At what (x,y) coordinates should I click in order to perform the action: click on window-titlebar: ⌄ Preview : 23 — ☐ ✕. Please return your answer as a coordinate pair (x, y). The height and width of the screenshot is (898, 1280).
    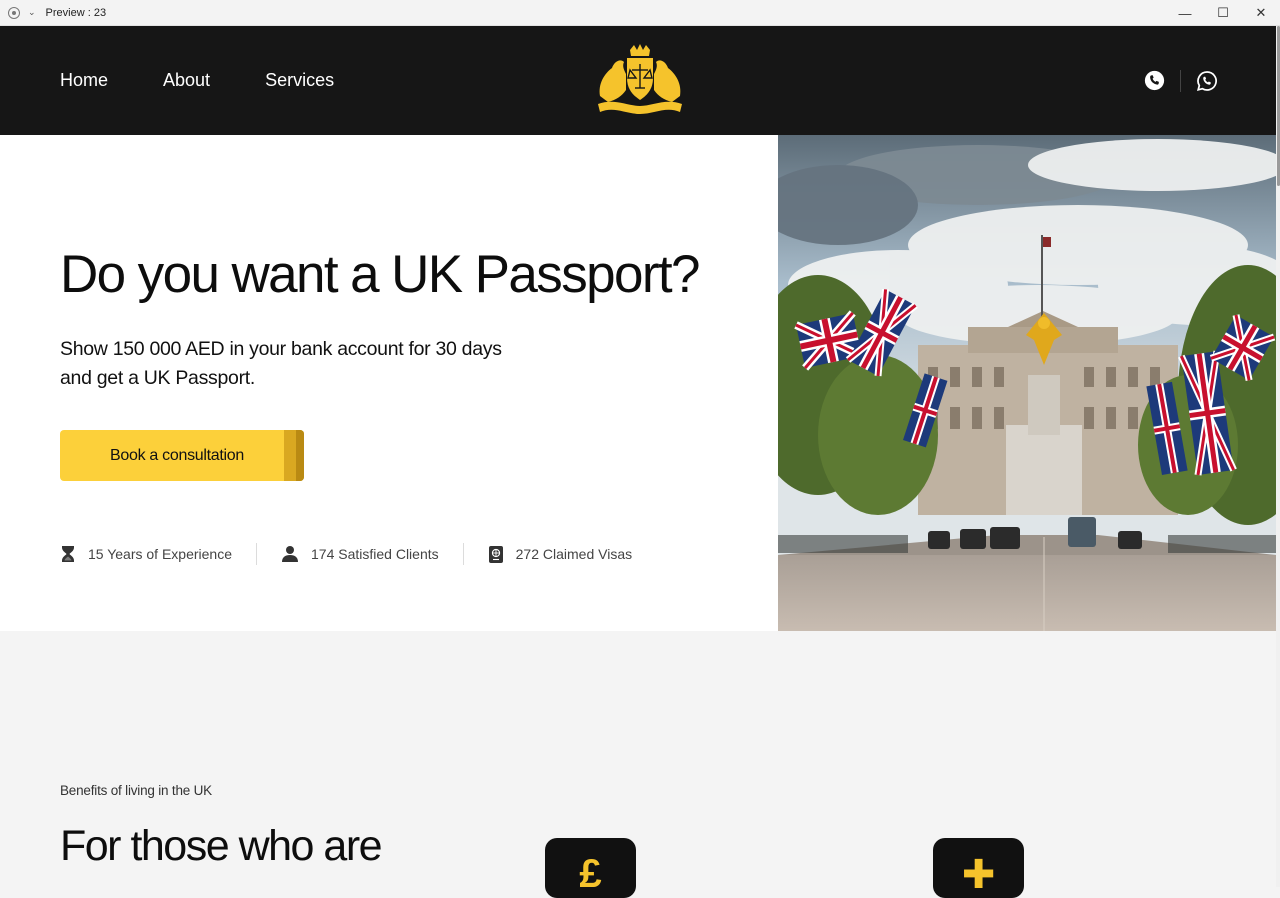
    Looking at the image, I should click on (640, 13).